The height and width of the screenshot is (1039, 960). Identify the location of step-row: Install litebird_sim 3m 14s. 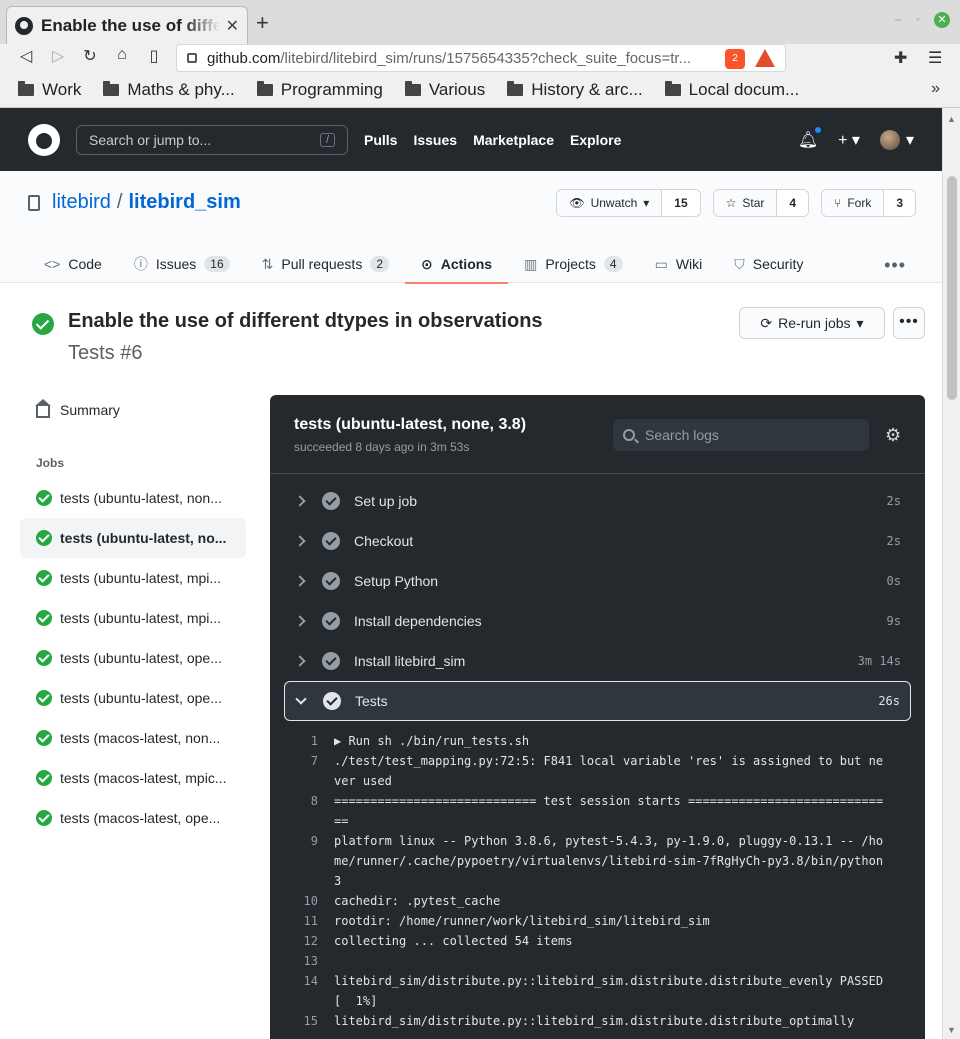
(597, 661).